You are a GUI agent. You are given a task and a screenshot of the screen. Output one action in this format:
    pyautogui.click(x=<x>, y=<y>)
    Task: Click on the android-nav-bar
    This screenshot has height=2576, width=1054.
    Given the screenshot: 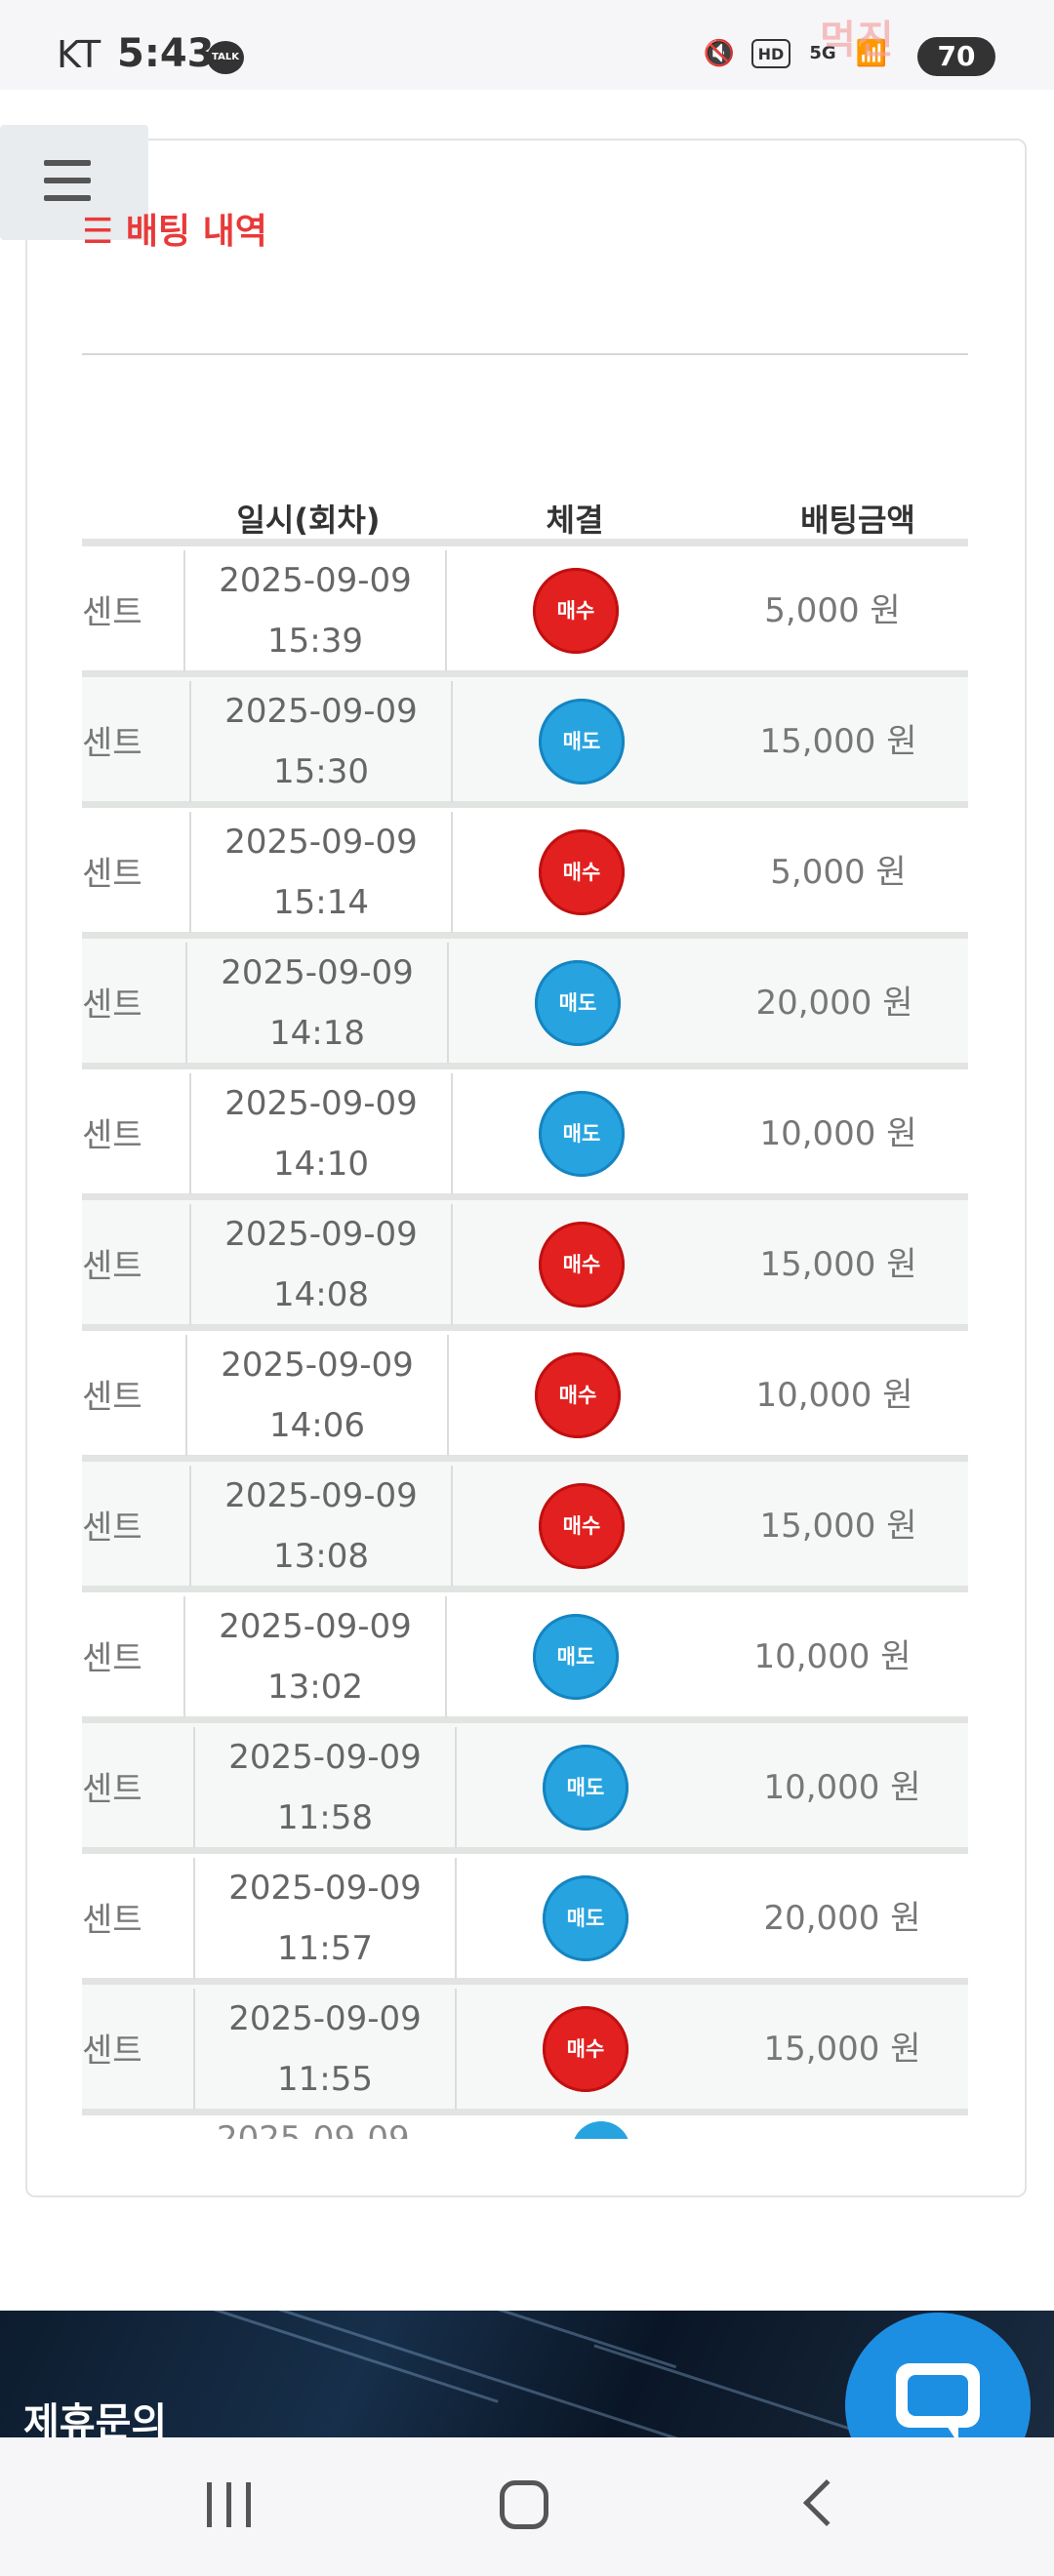 What is the action you would take?
    pyautogui.click(x=527, y=2506)
    